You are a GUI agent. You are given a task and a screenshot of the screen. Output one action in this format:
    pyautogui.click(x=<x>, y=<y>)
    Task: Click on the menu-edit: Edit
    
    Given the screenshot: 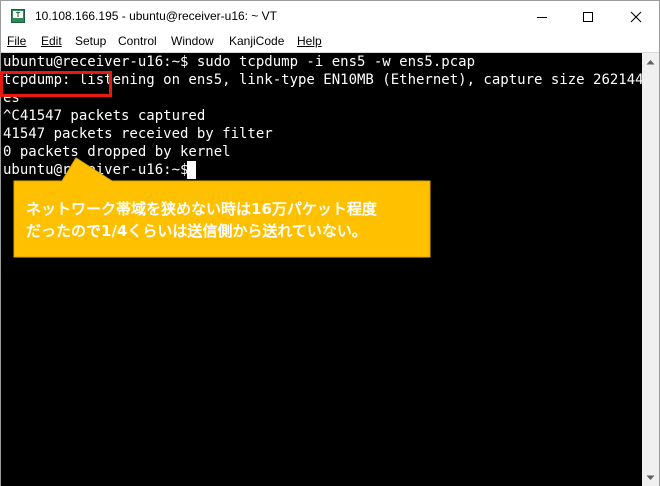 What is the action you would take?
    pyautogui.click(x=51, y=41)
    